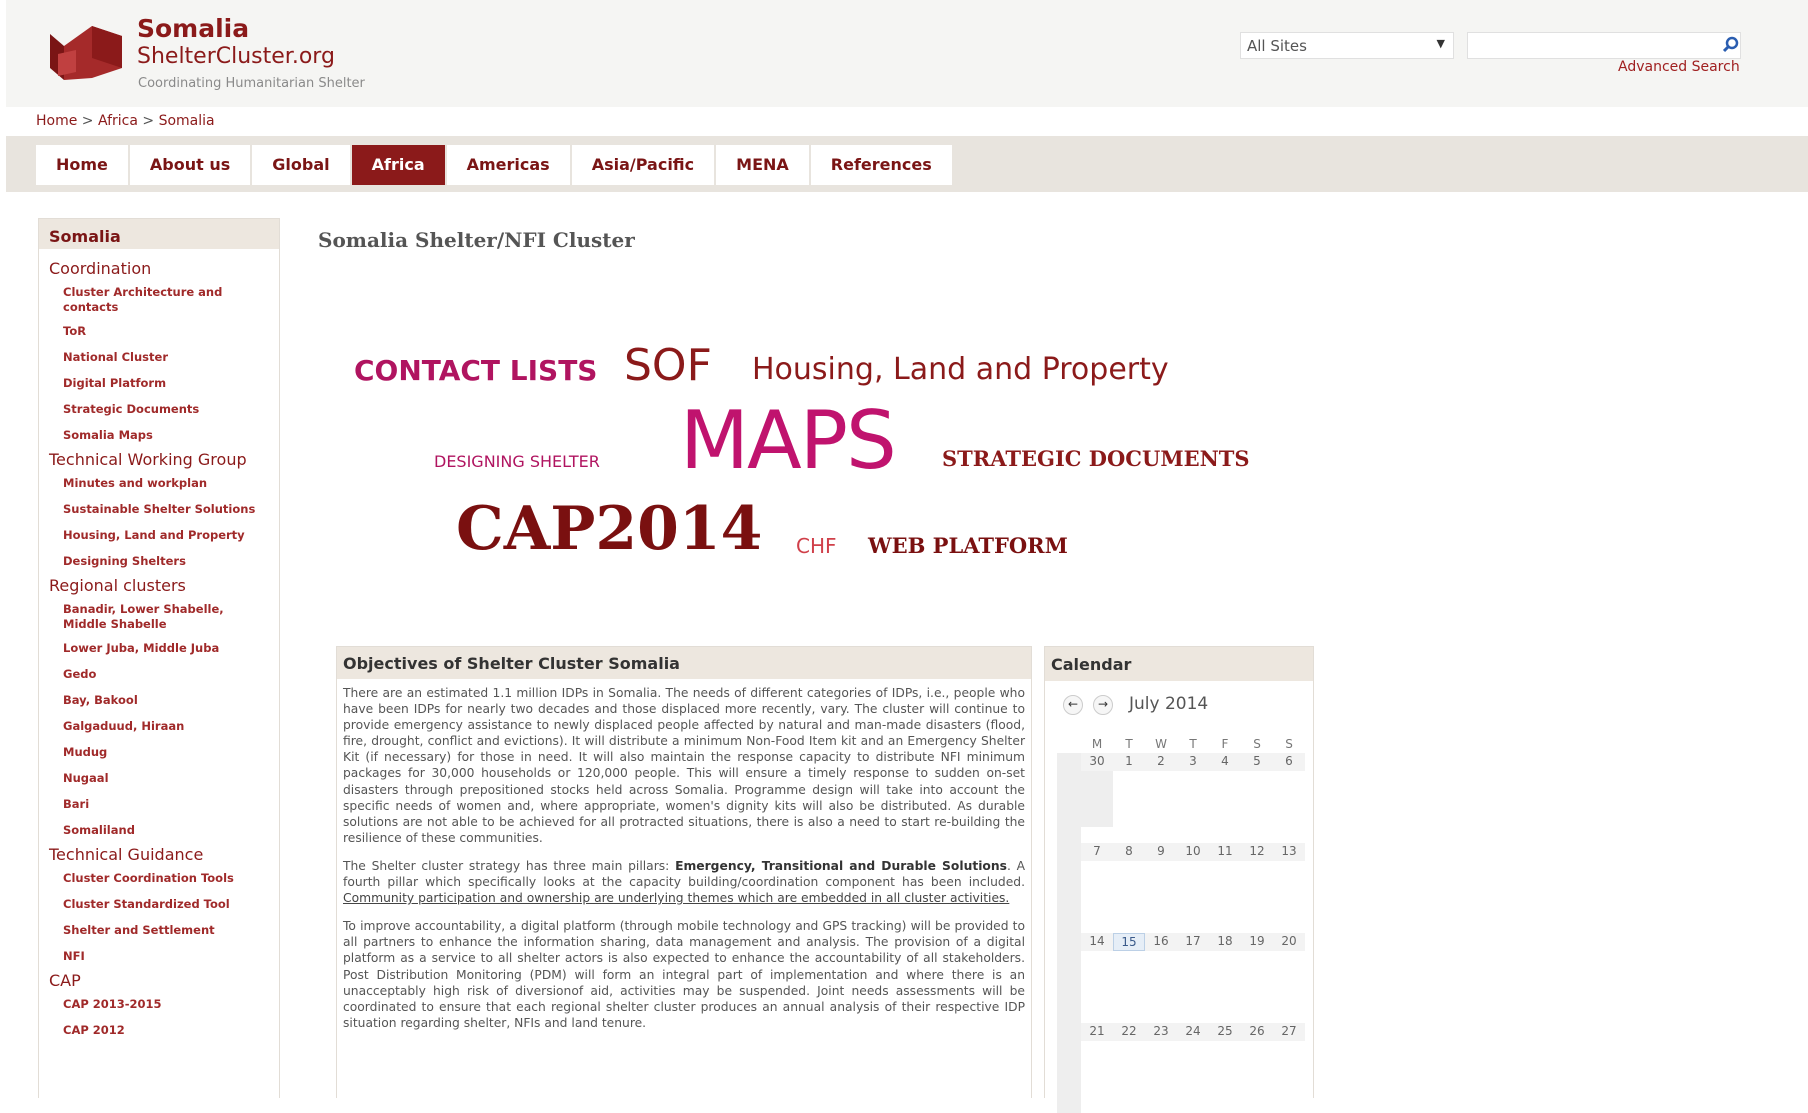  What do you see at coordinates (159, 752) in the screenshot?
I see `sidebar-item-mudug: Mudug` at bounding box center [159, 752].